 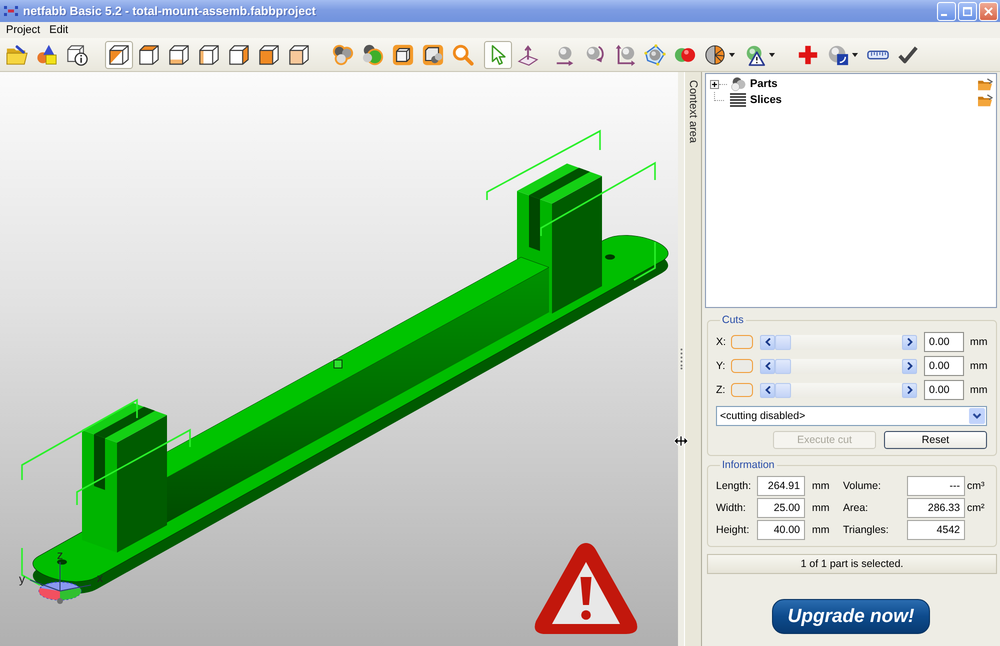 What do you see at coordinates (731, 508) in the screenshot?
I see `field-label: Width:` at bounding box center [731, 508].